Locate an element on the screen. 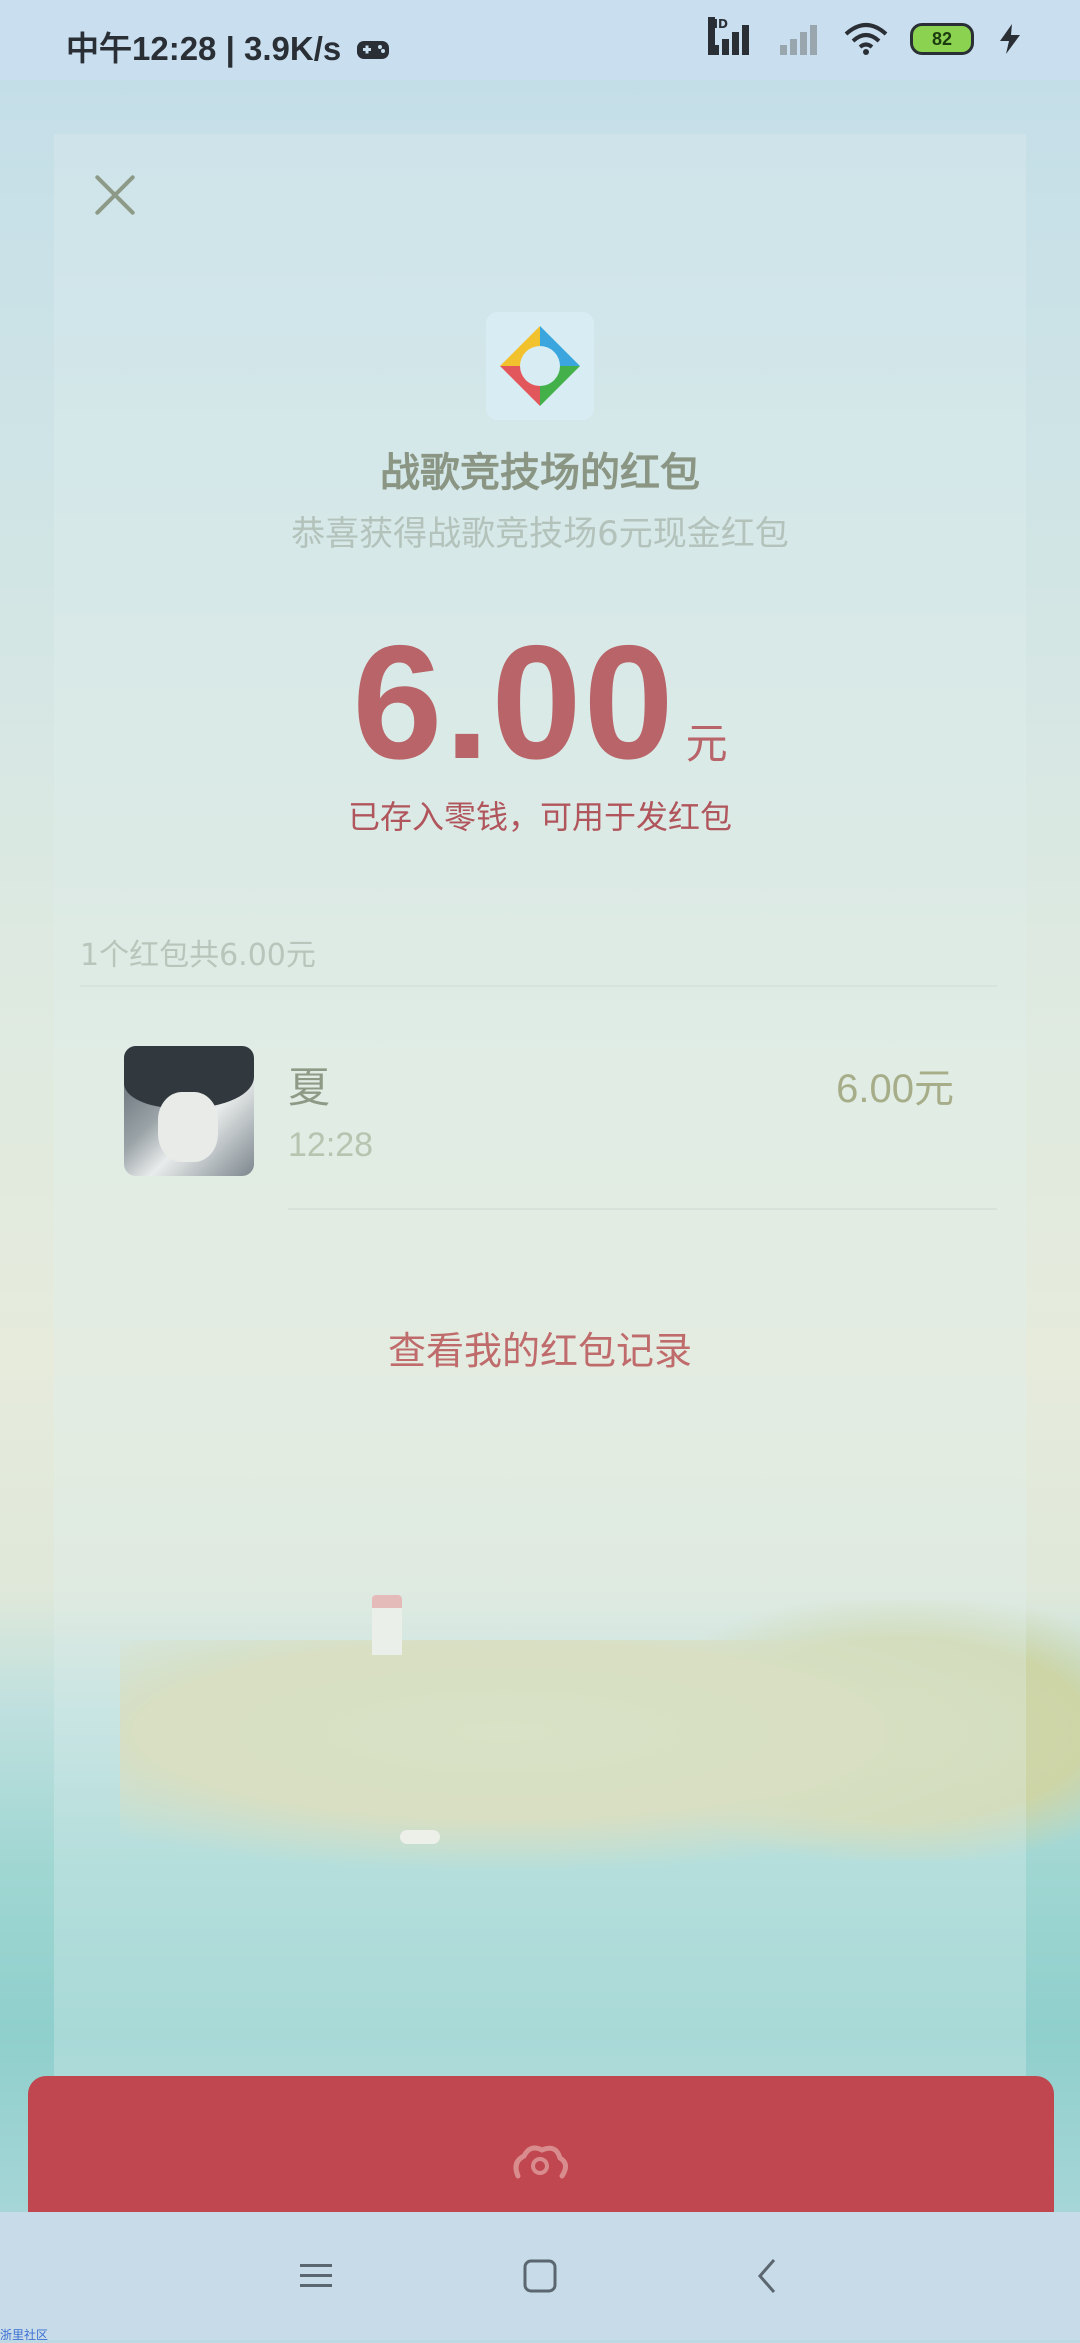  status-left: 中午12:28 | 3.9K/s is located at coordinates (228, 46).